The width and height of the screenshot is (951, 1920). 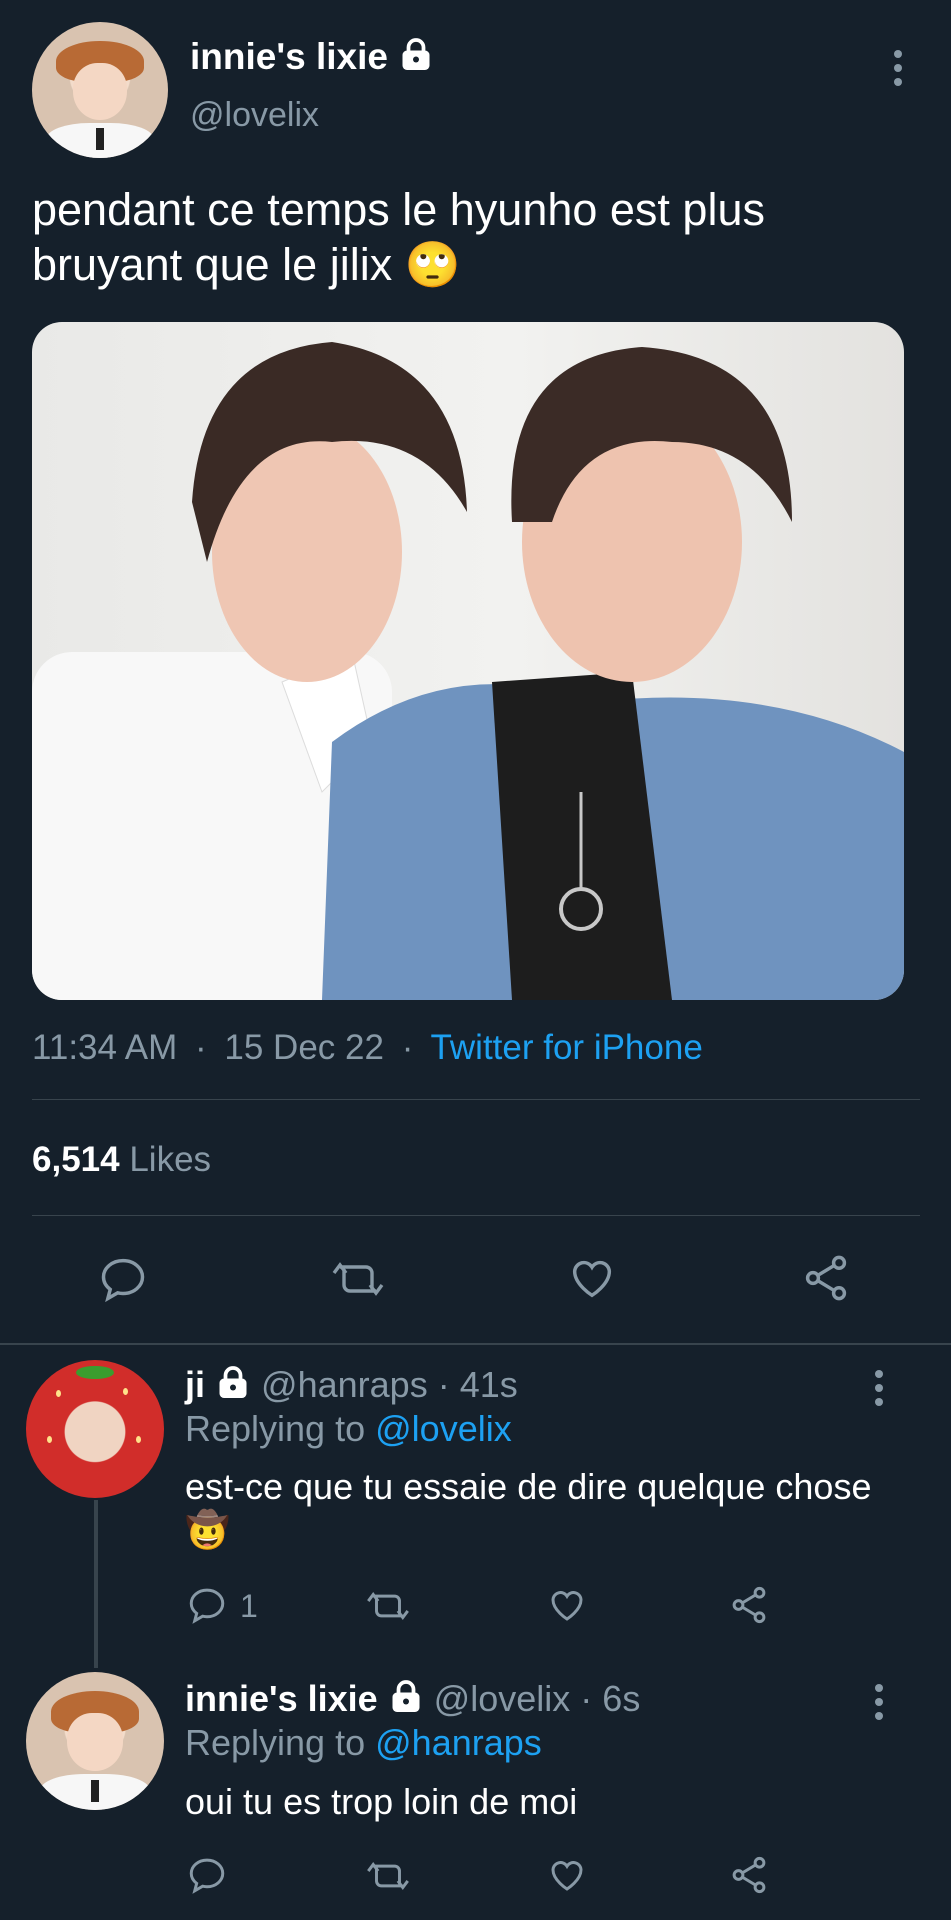 I want to click on likes-label: Likes, so click(x=170, y=1159).